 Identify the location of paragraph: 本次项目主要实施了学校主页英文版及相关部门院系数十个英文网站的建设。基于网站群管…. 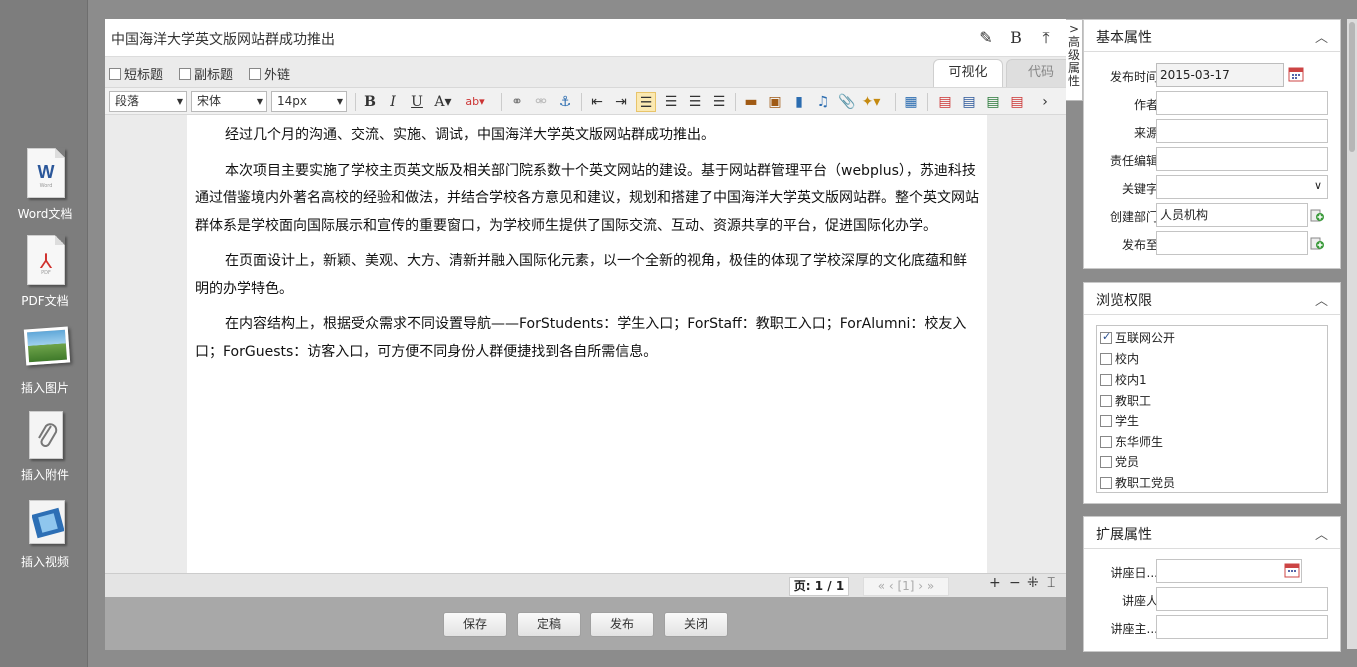
(587, 199).